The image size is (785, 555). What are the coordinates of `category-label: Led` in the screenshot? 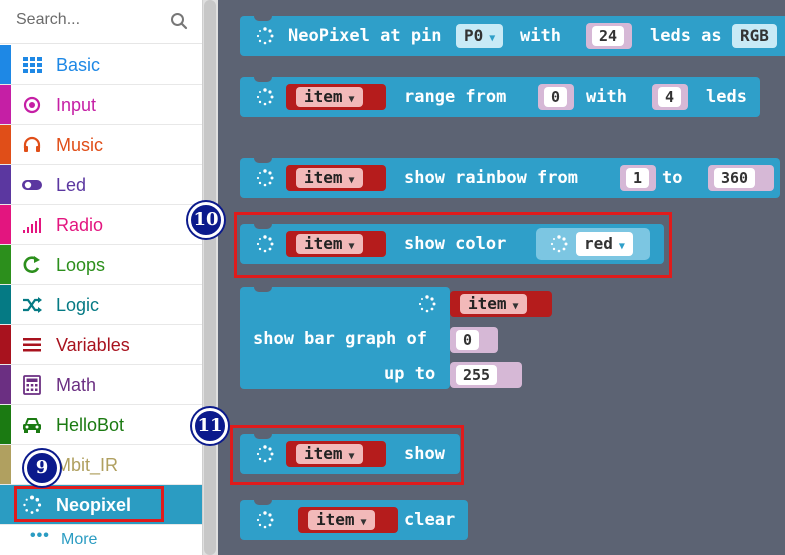 It's located at (71, 185).